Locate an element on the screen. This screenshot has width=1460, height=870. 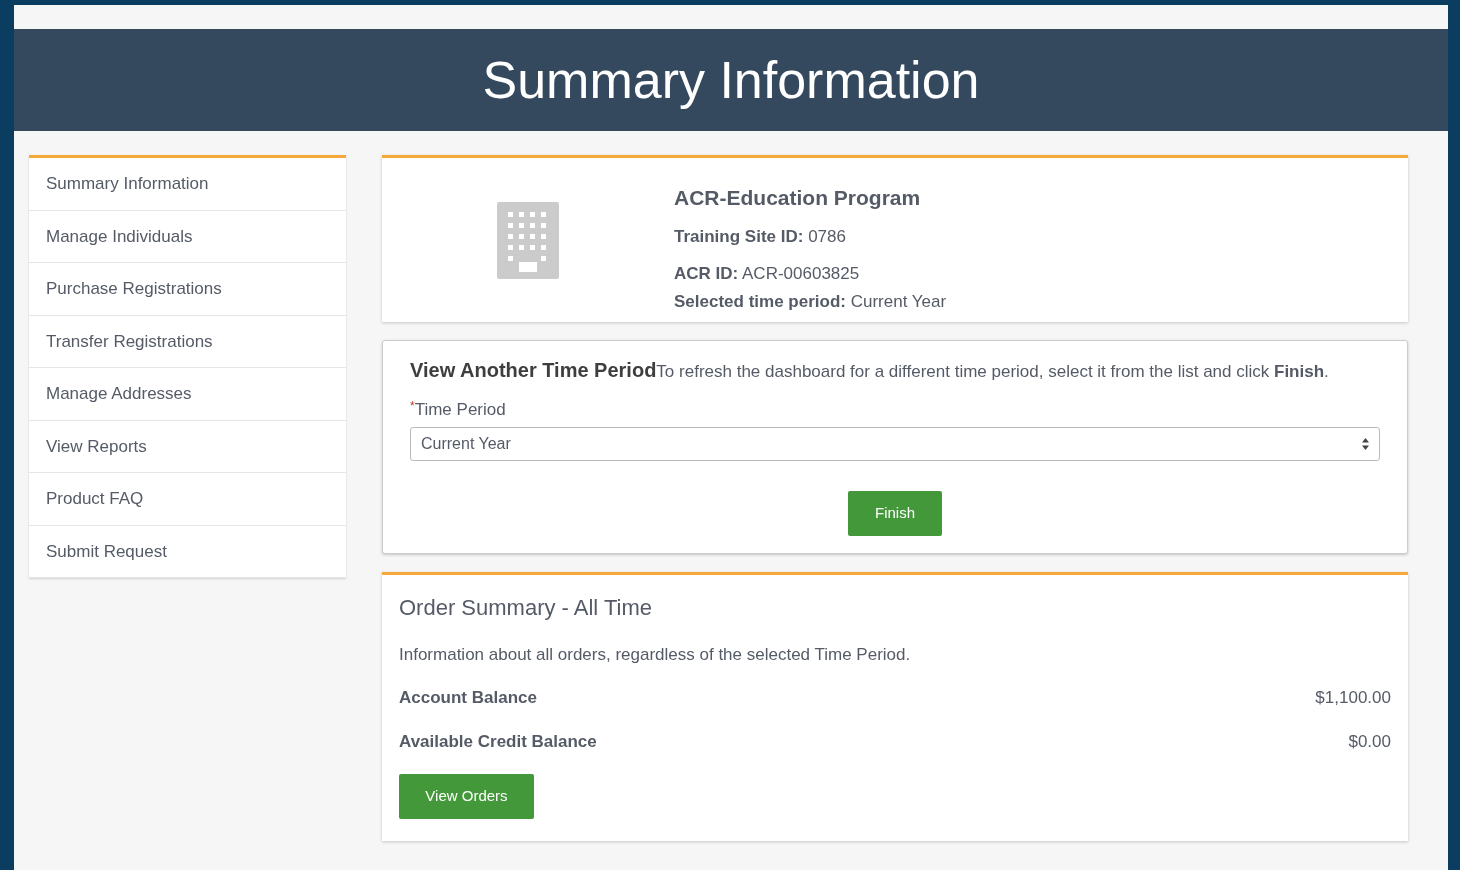
balance-value: $1,100.00 is located at coordinates (1353, 698).